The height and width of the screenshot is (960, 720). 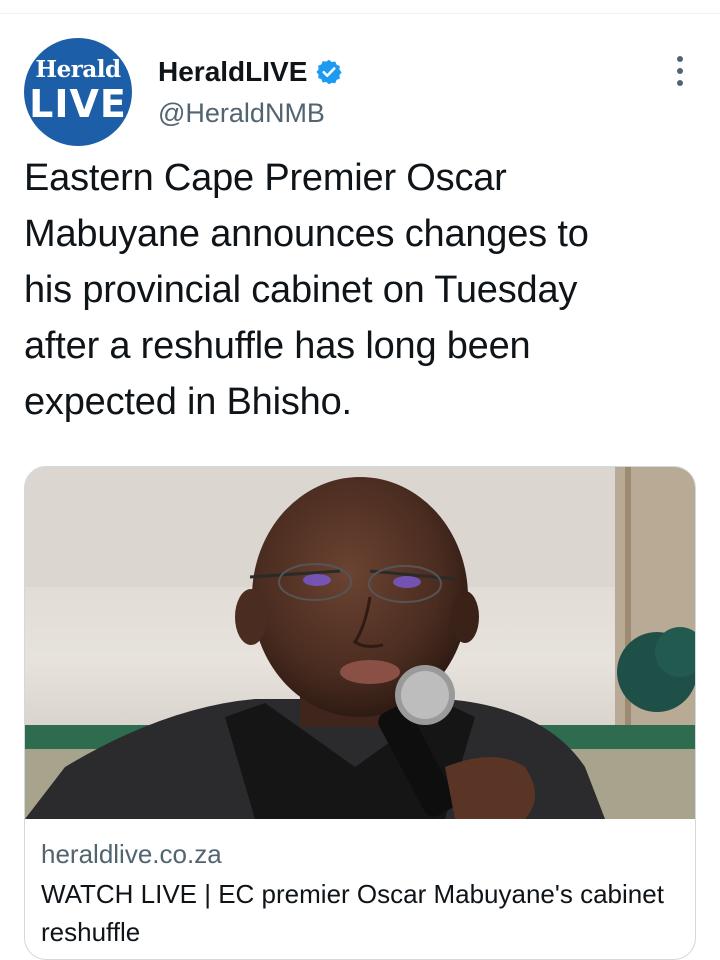 What do you see at coordinates (131, 854) in the screenshot?
I see `card-domain: heraldlive.co.za` at bounding box center [131, 854].